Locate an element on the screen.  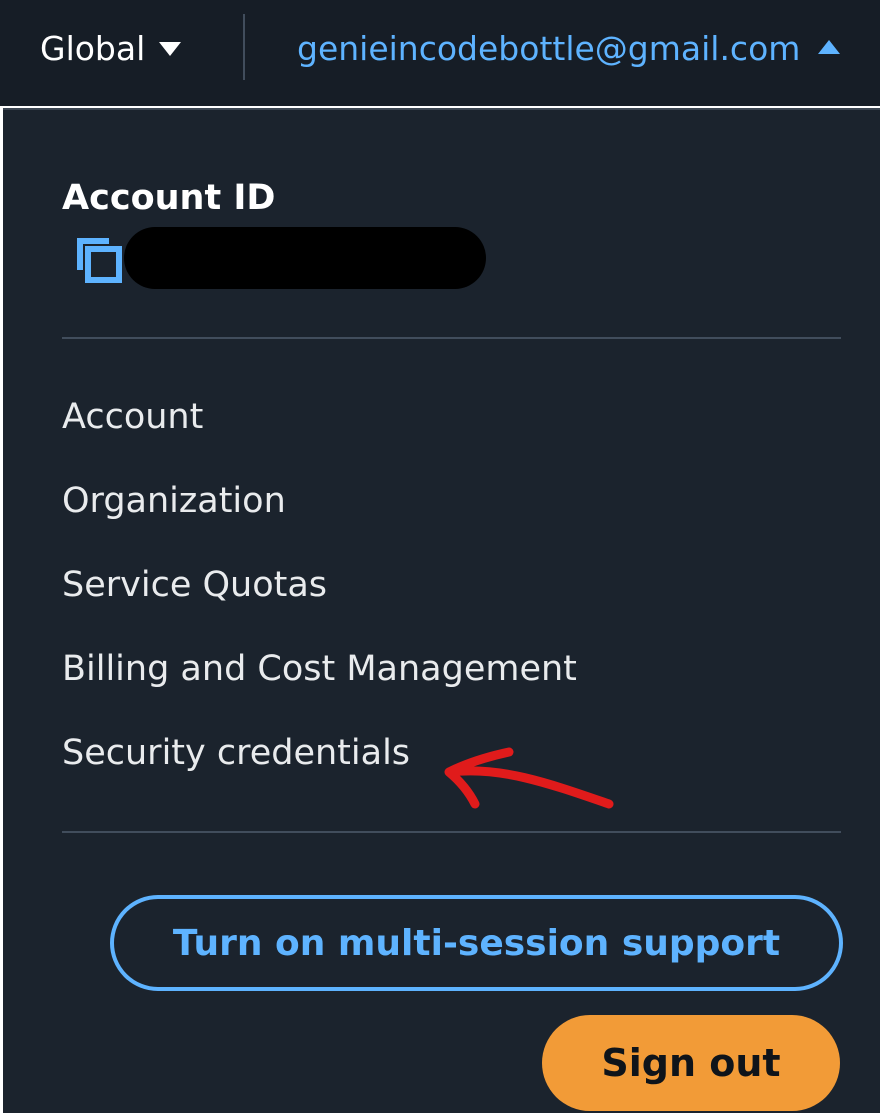
redacted-account-id is located at coordinates (305, 258).